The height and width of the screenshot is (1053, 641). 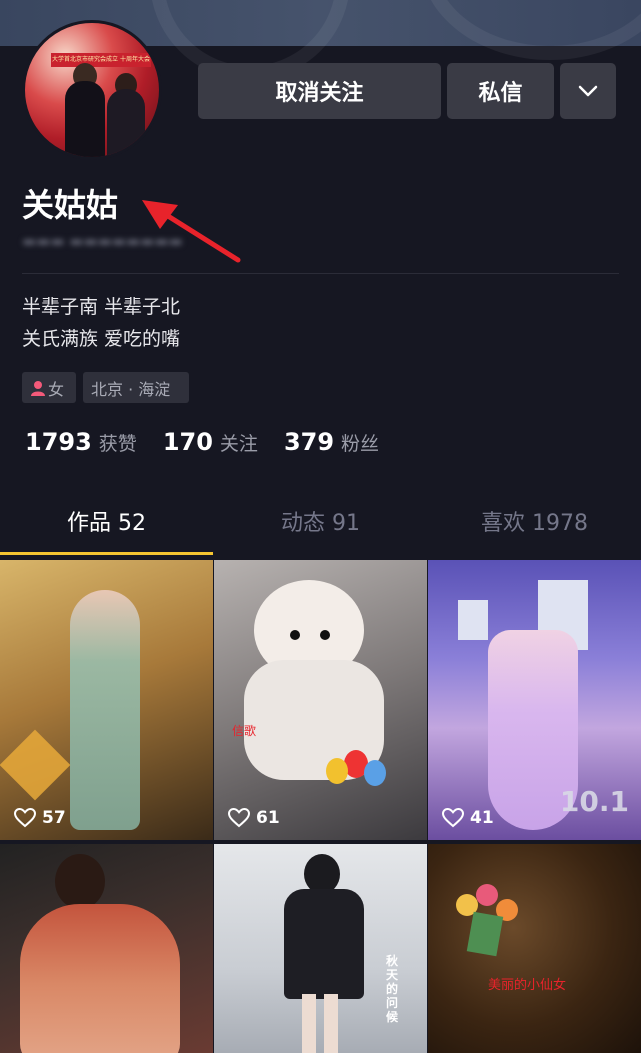 I want to click on gender-tag: 女, so click(x=49, y=387).